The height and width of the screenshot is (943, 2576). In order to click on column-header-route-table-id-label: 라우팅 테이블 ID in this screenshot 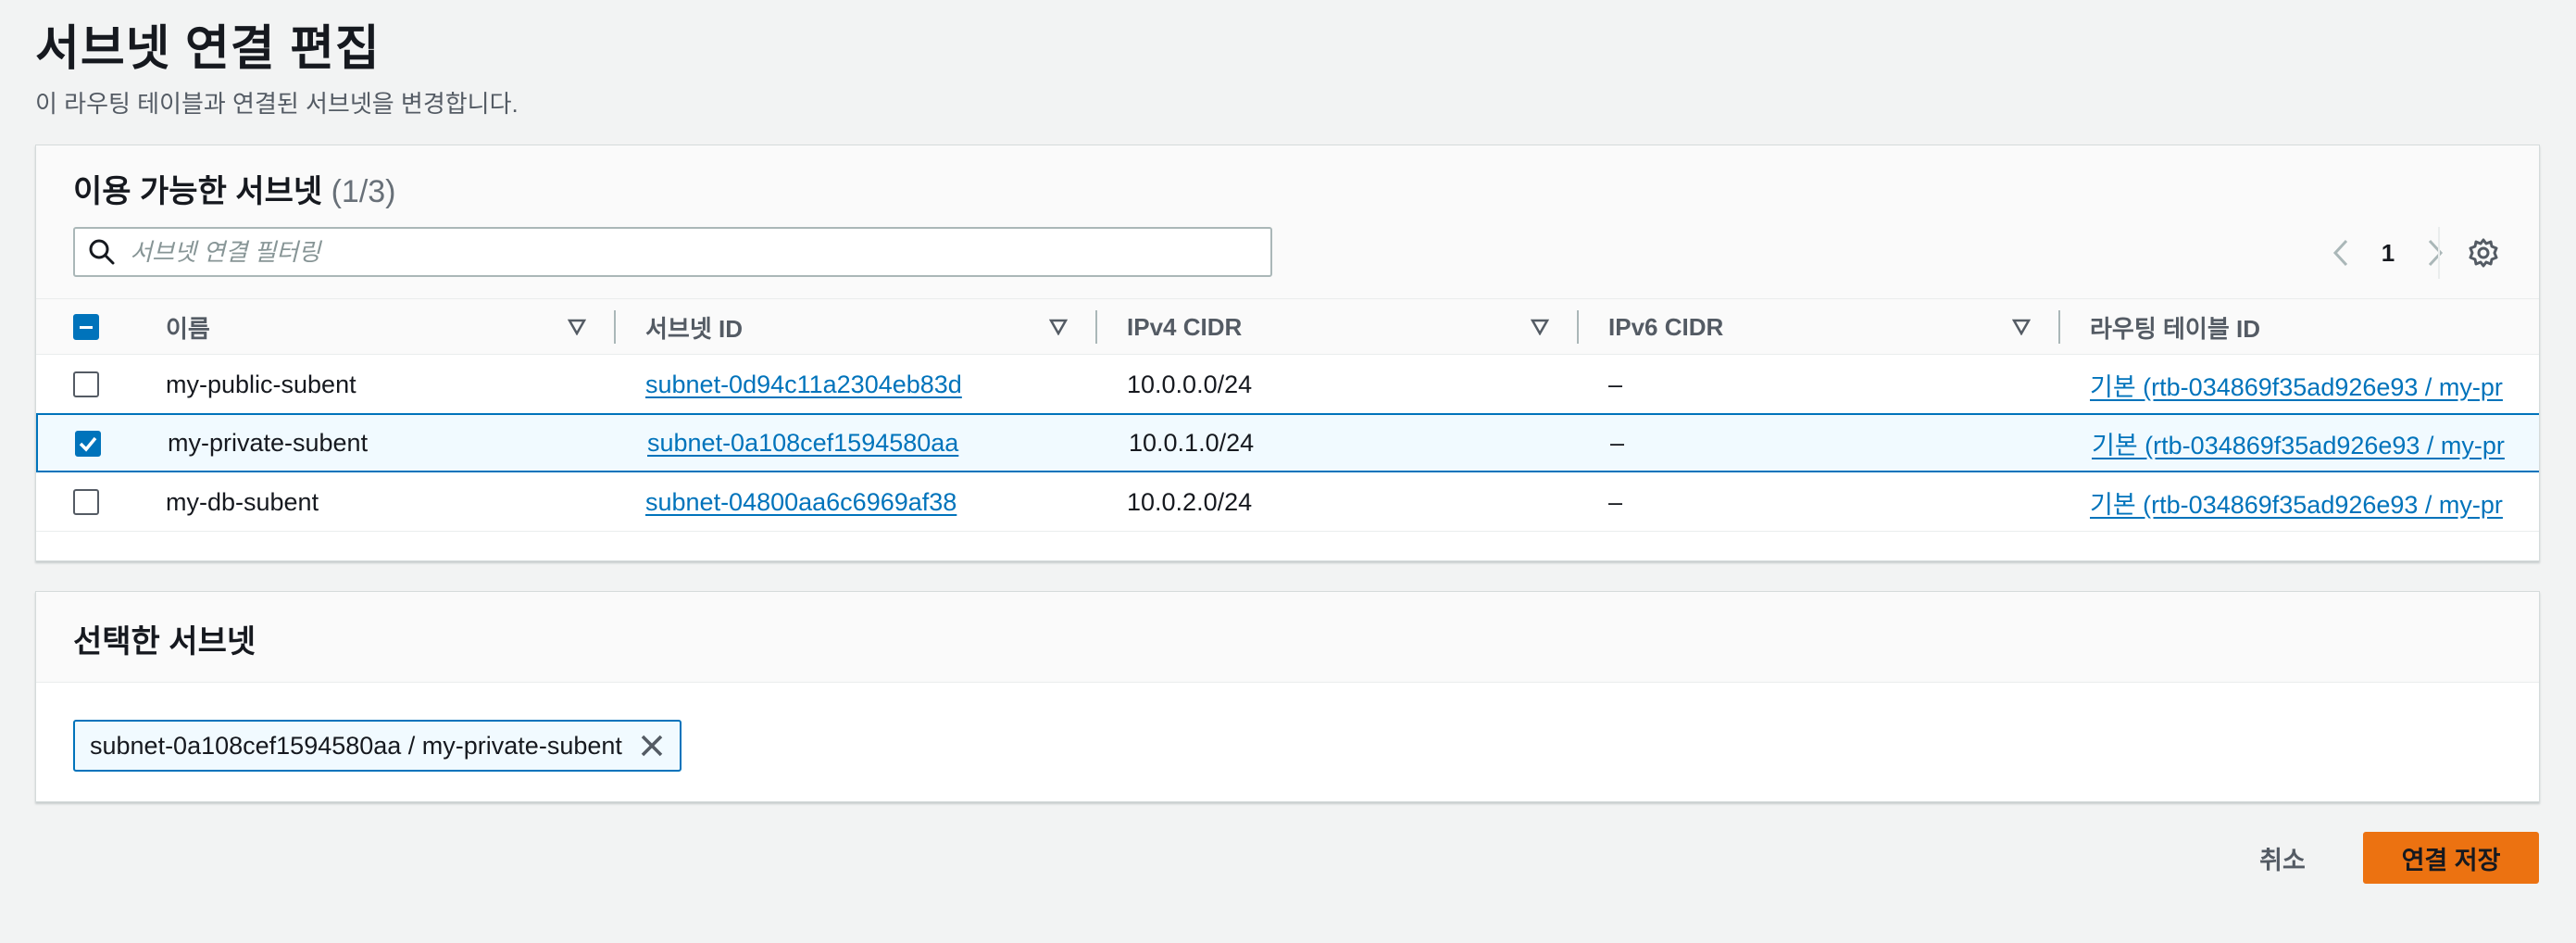, I will do `click(2175, 328)`.